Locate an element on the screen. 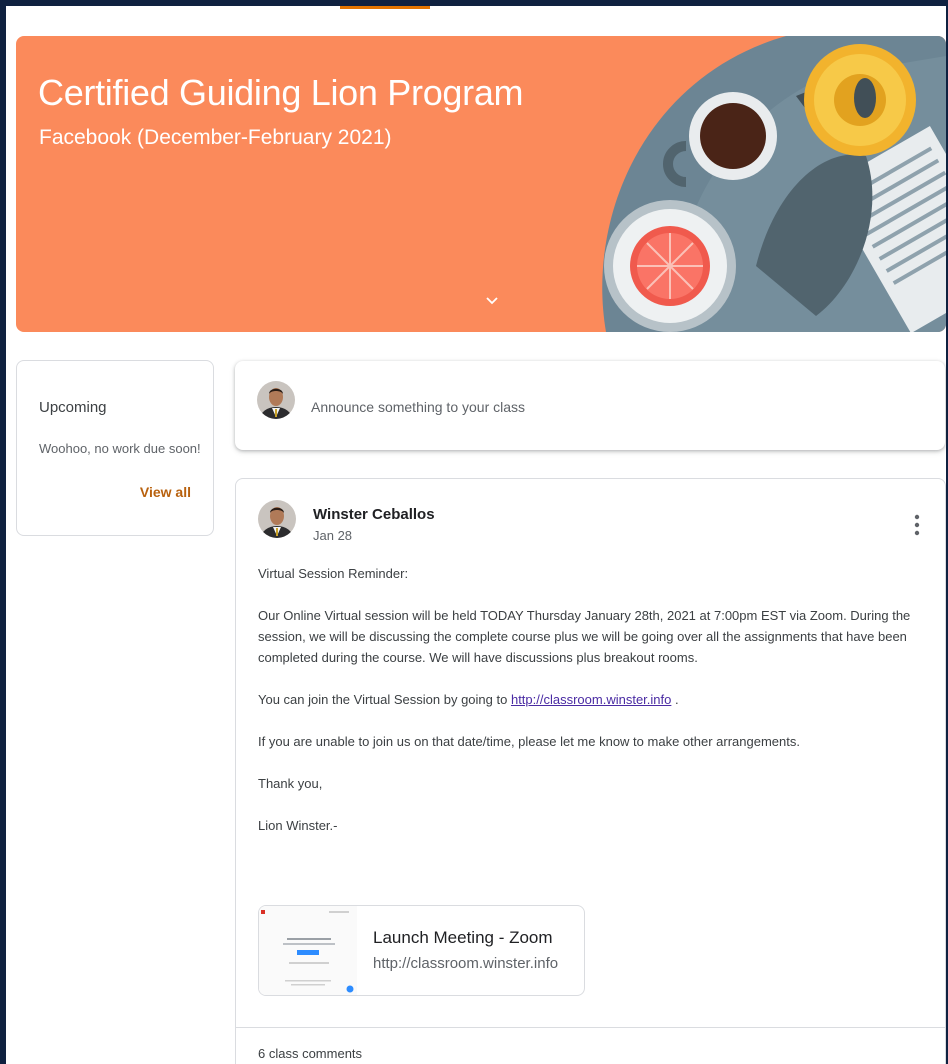  class-section: Facebook (December-February 2021) is located at coordinates (215, 137).